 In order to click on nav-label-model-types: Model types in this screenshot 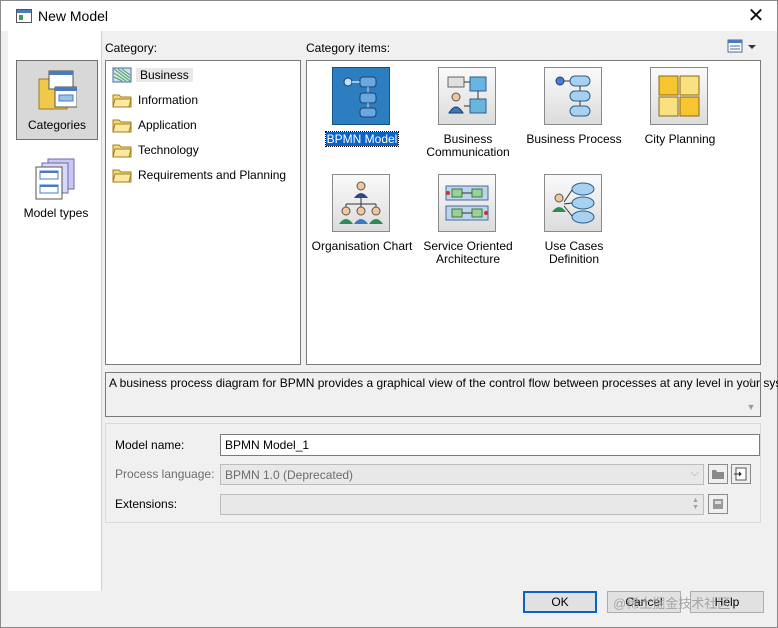, I will do `click(56, 213)`.